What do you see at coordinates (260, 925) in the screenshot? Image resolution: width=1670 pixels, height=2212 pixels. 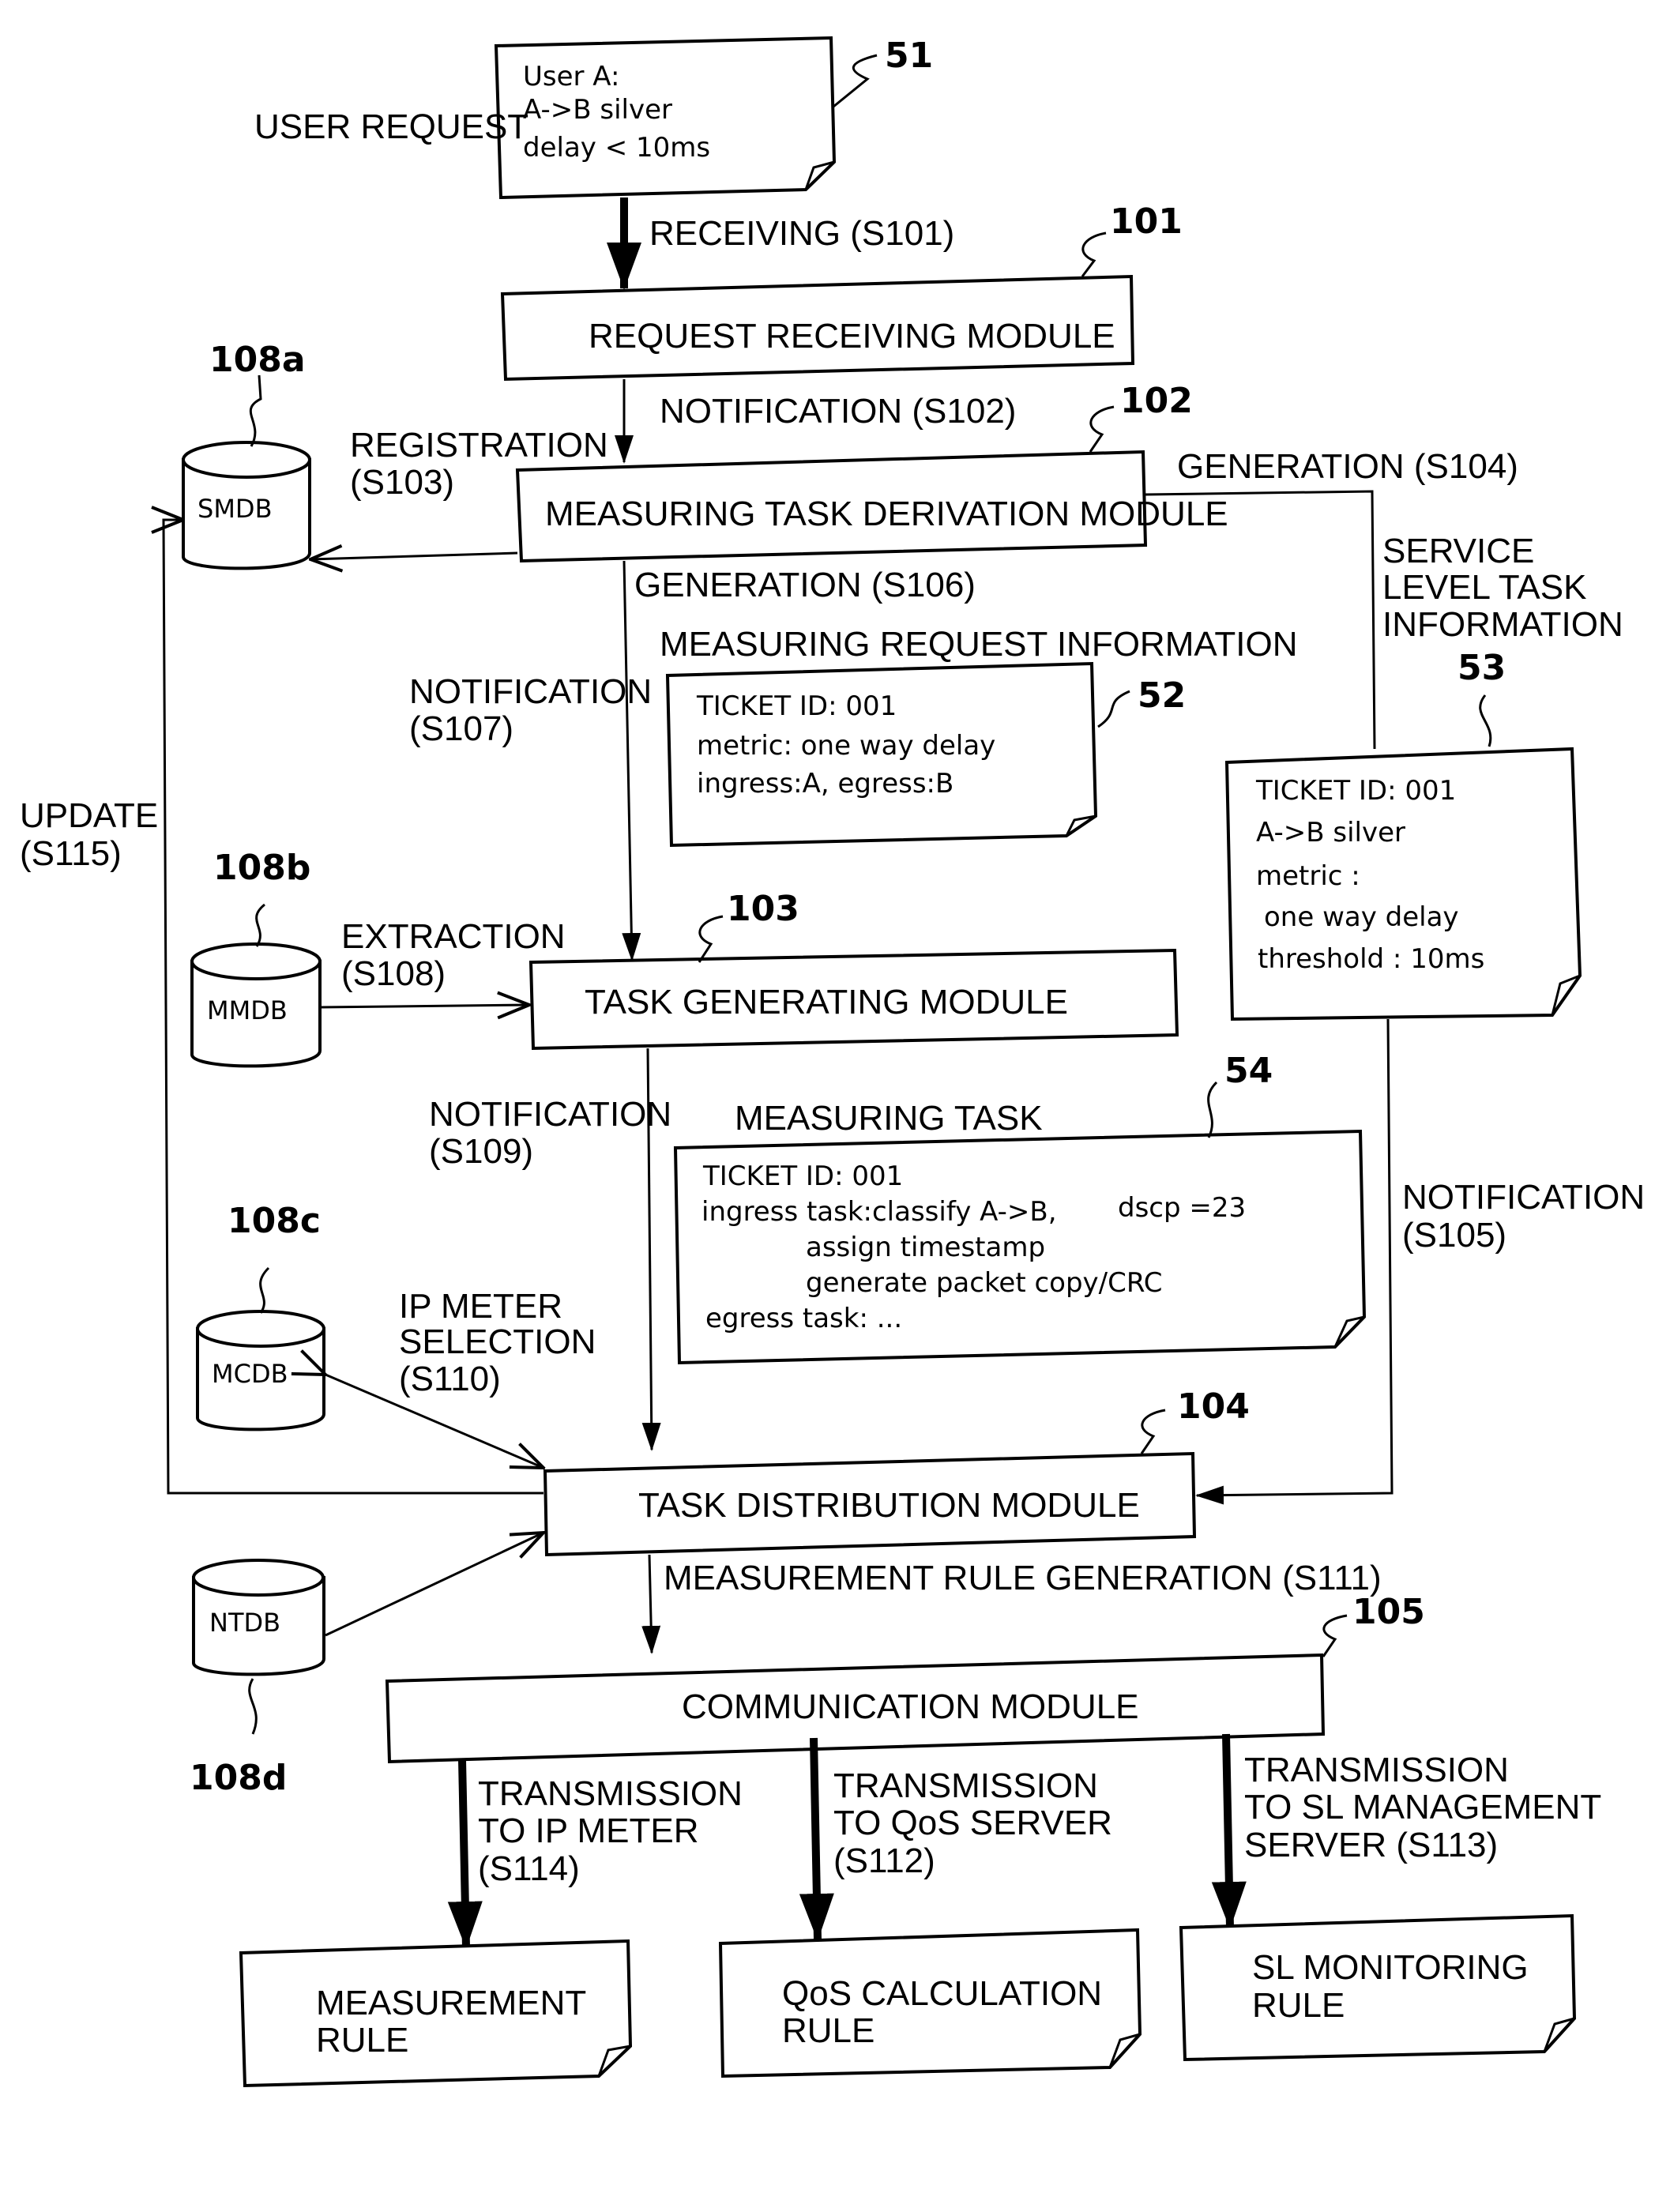 I see `ref-leader-108b` at bounding box center [260, 925].